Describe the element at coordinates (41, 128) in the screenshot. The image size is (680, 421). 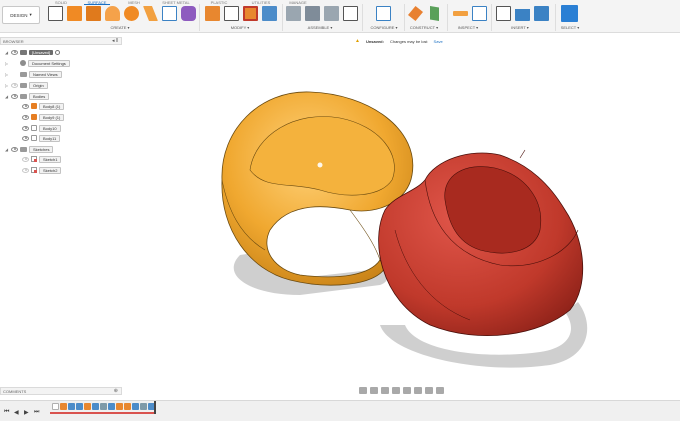
I see `tree-body10: Body10` at that location.